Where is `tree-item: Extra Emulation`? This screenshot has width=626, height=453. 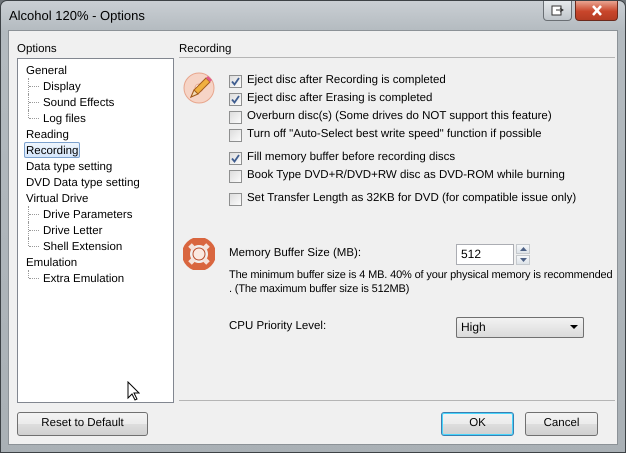 tree-item: Extra Emulation is located at coordinates (83, 278).